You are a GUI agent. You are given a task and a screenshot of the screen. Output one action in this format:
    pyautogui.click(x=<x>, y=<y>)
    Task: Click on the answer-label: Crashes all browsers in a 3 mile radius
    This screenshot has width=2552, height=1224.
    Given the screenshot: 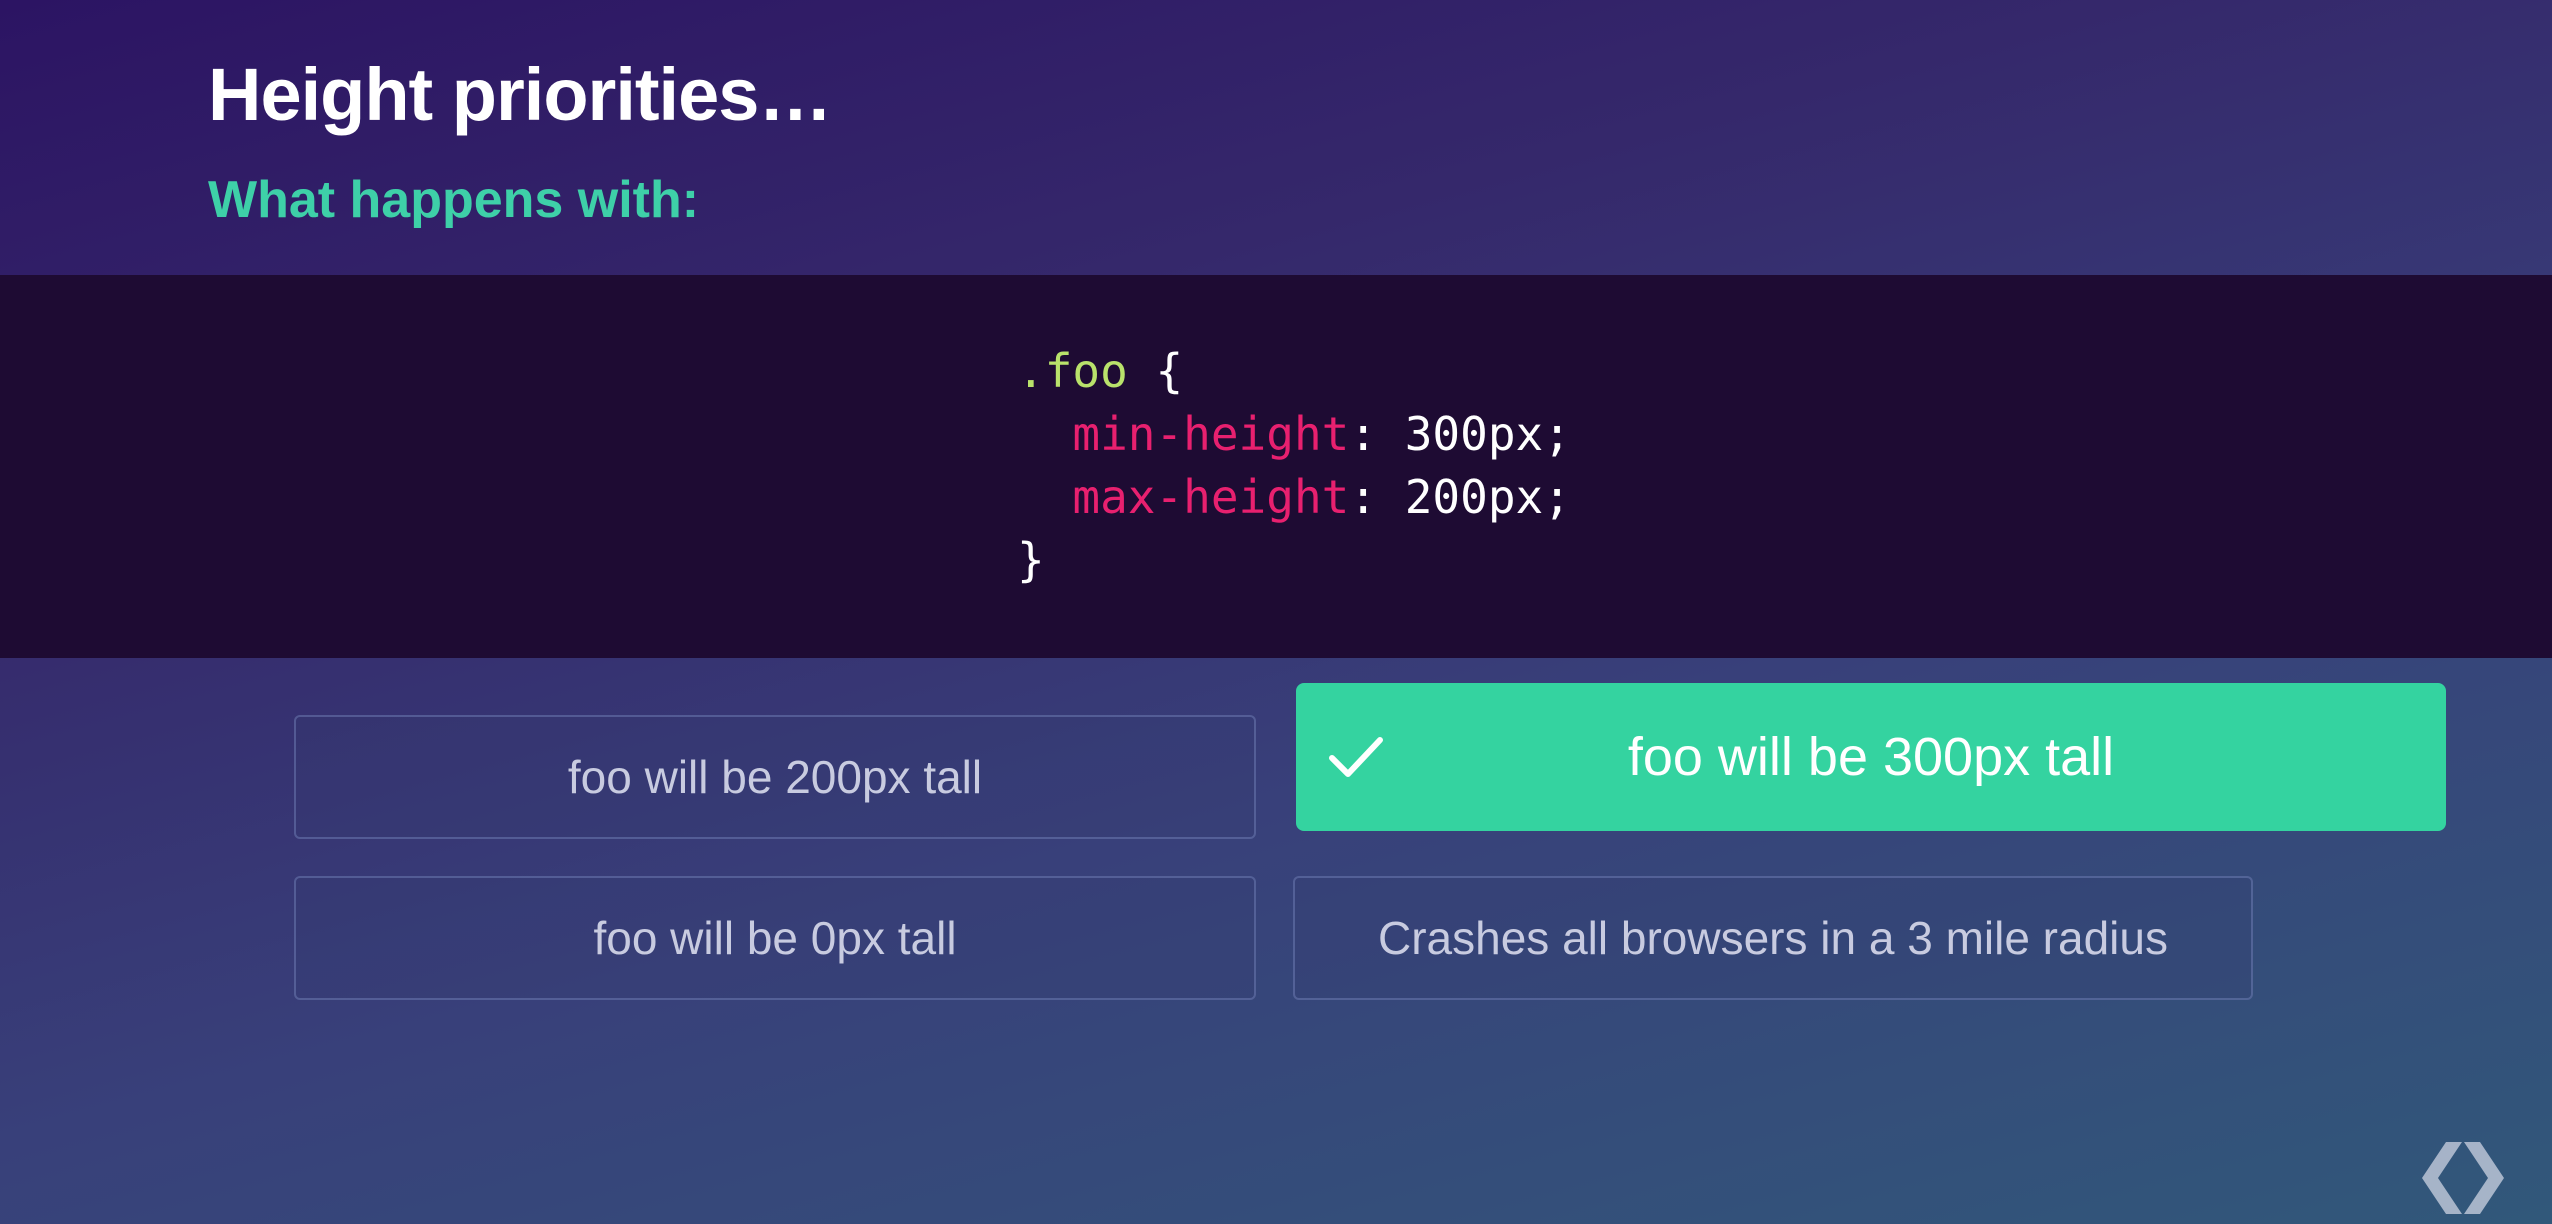 What is the action you would take?
    pyautogui.click(x=1773, y=938)
    